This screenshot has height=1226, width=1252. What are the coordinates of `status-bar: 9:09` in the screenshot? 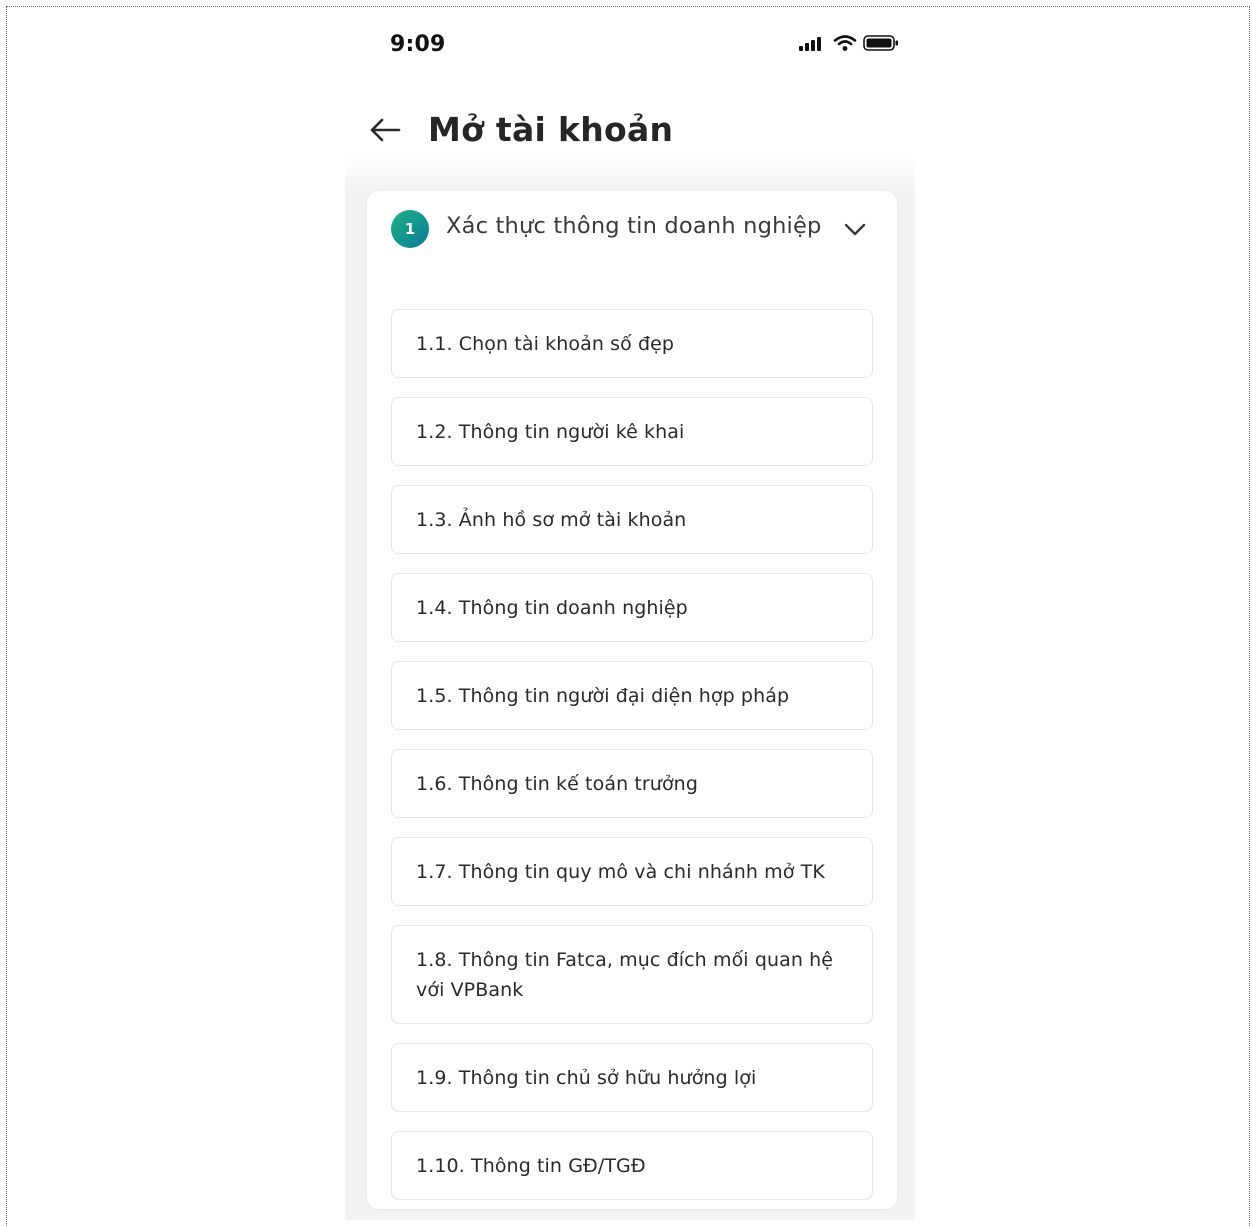 It's located at (630, 46).